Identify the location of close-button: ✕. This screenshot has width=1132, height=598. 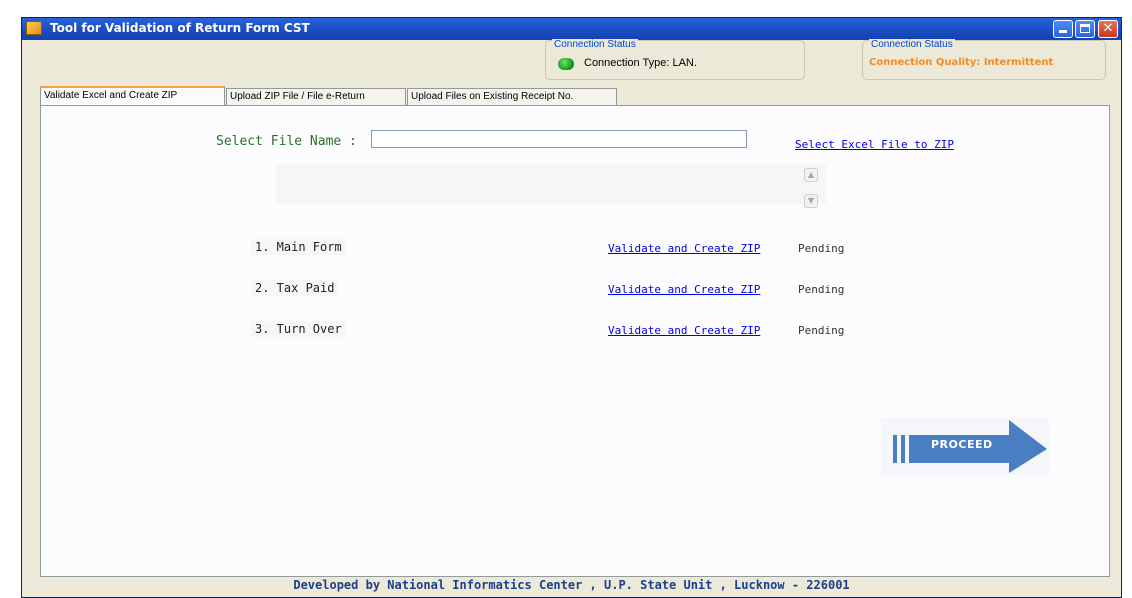
(1108, 29).